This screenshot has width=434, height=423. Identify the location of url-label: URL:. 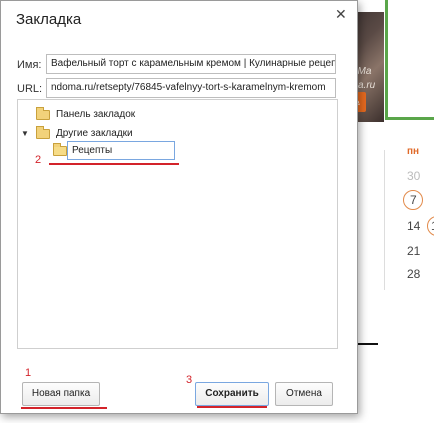
(30, 89).